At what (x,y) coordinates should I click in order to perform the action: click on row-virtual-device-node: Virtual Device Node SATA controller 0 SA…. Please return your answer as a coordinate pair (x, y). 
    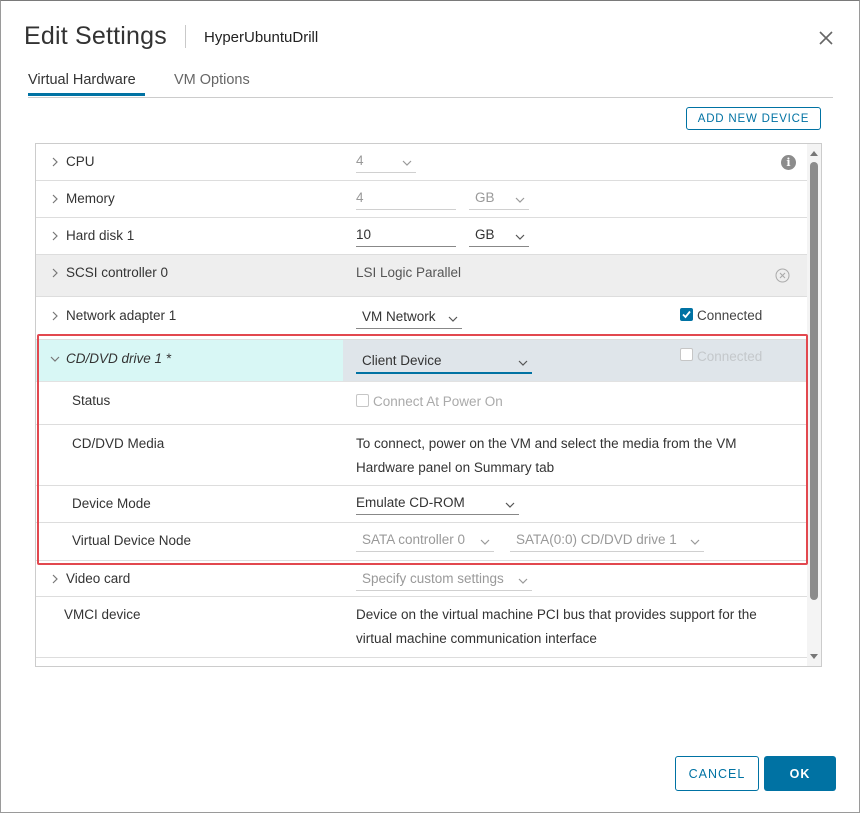
    Looking at the image, I should click on (421, 542).